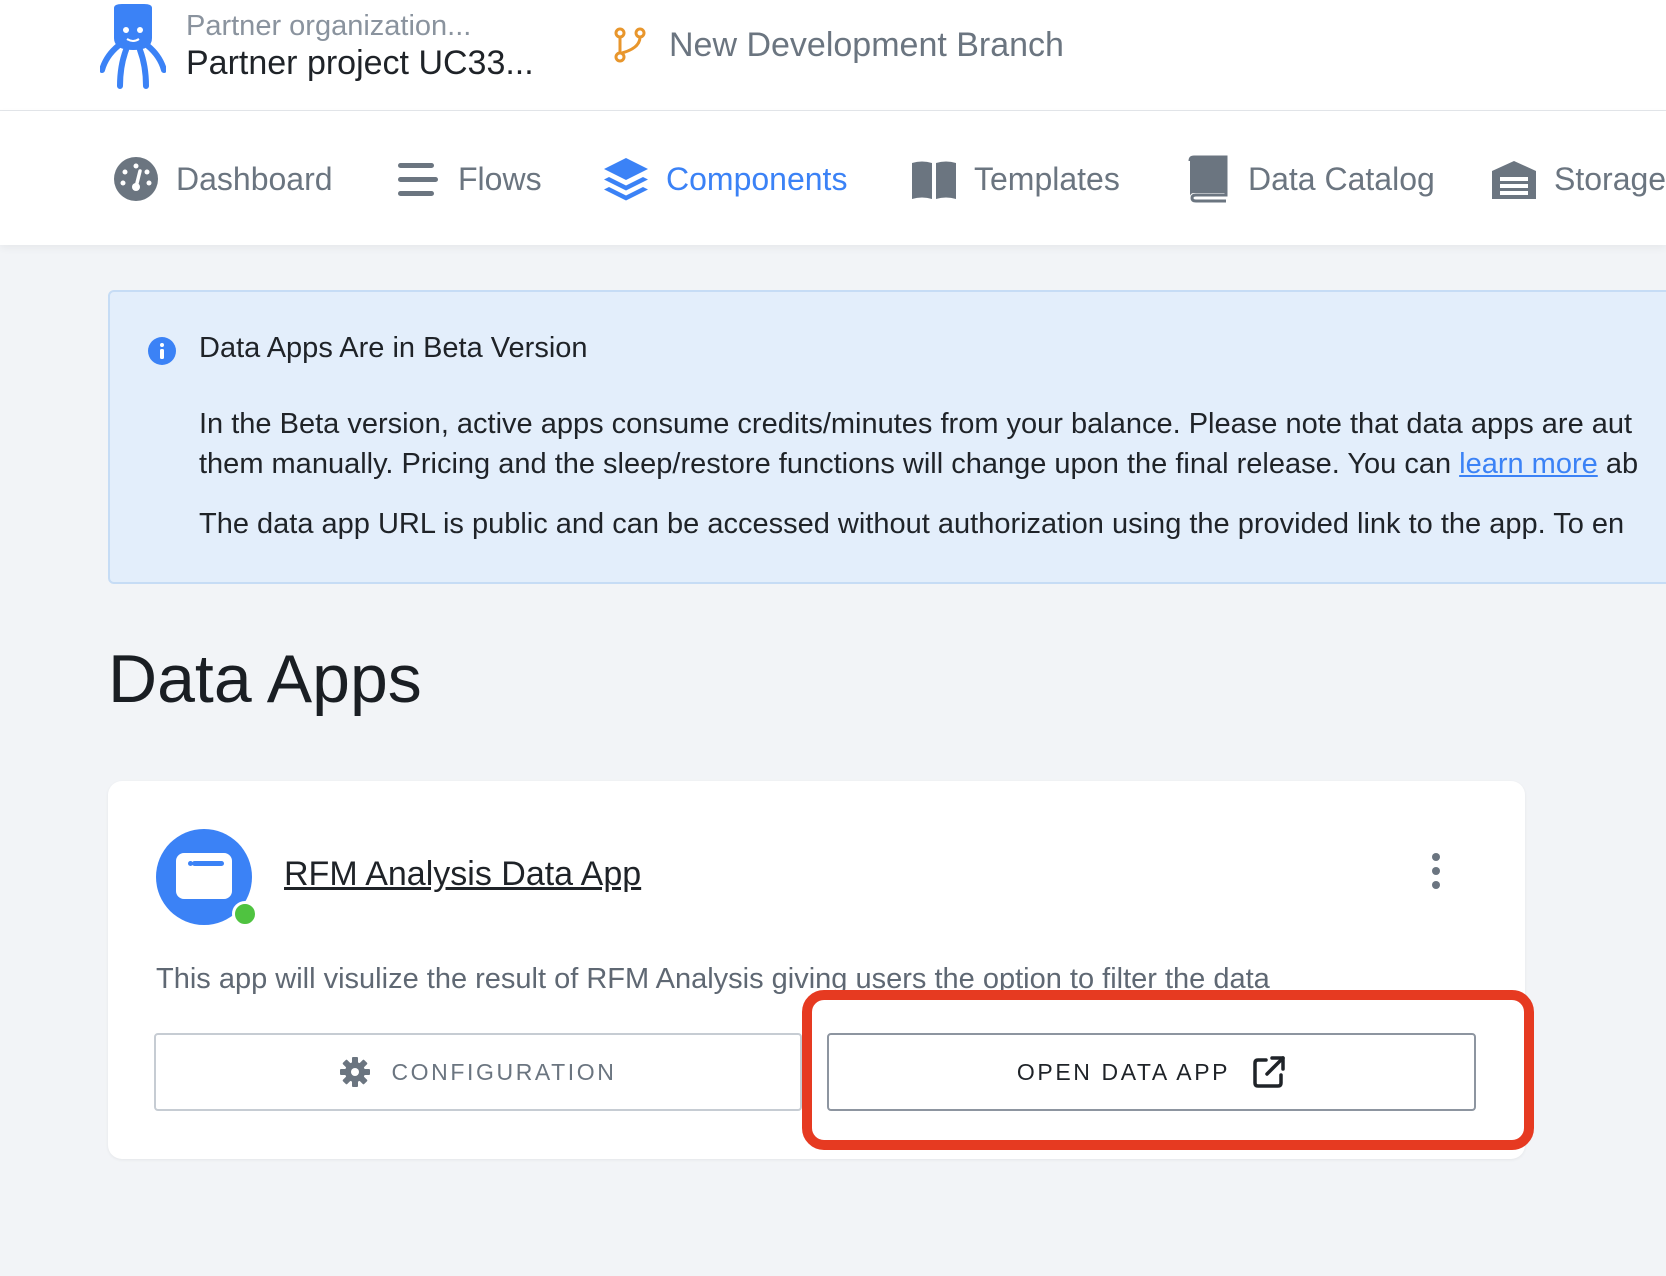 The width and height of the screenshot is (1666, 1276). I want to click on branch-name: New Development Branch, so click(866, 45).